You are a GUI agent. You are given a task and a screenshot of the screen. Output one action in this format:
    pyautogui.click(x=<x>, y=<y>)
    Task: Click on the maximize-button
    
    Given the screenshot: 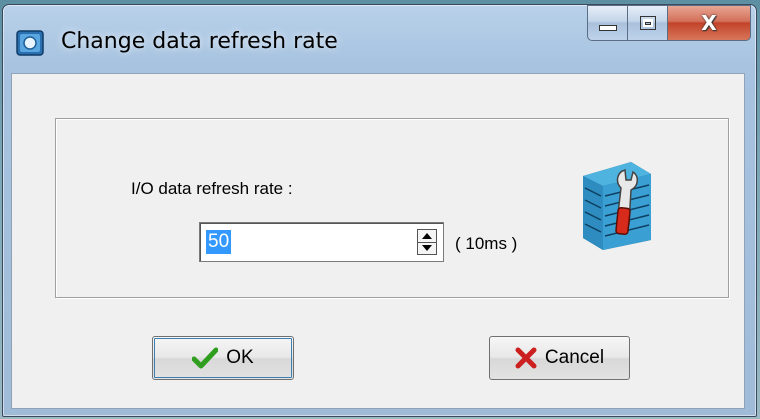 What is the action you would take?
    pyautogui.click(x=647, y=23)
    